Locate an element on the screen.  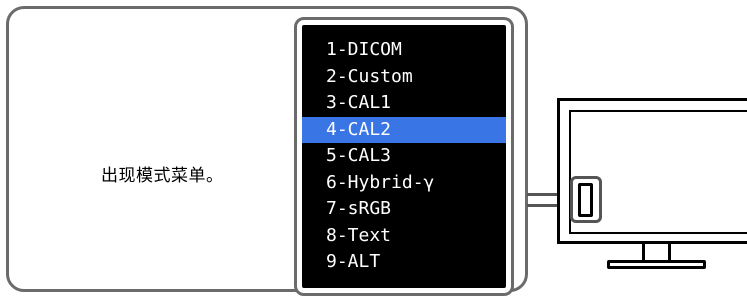
menu-item-4: 4-CAL2 is located at coordinates (404, 129).